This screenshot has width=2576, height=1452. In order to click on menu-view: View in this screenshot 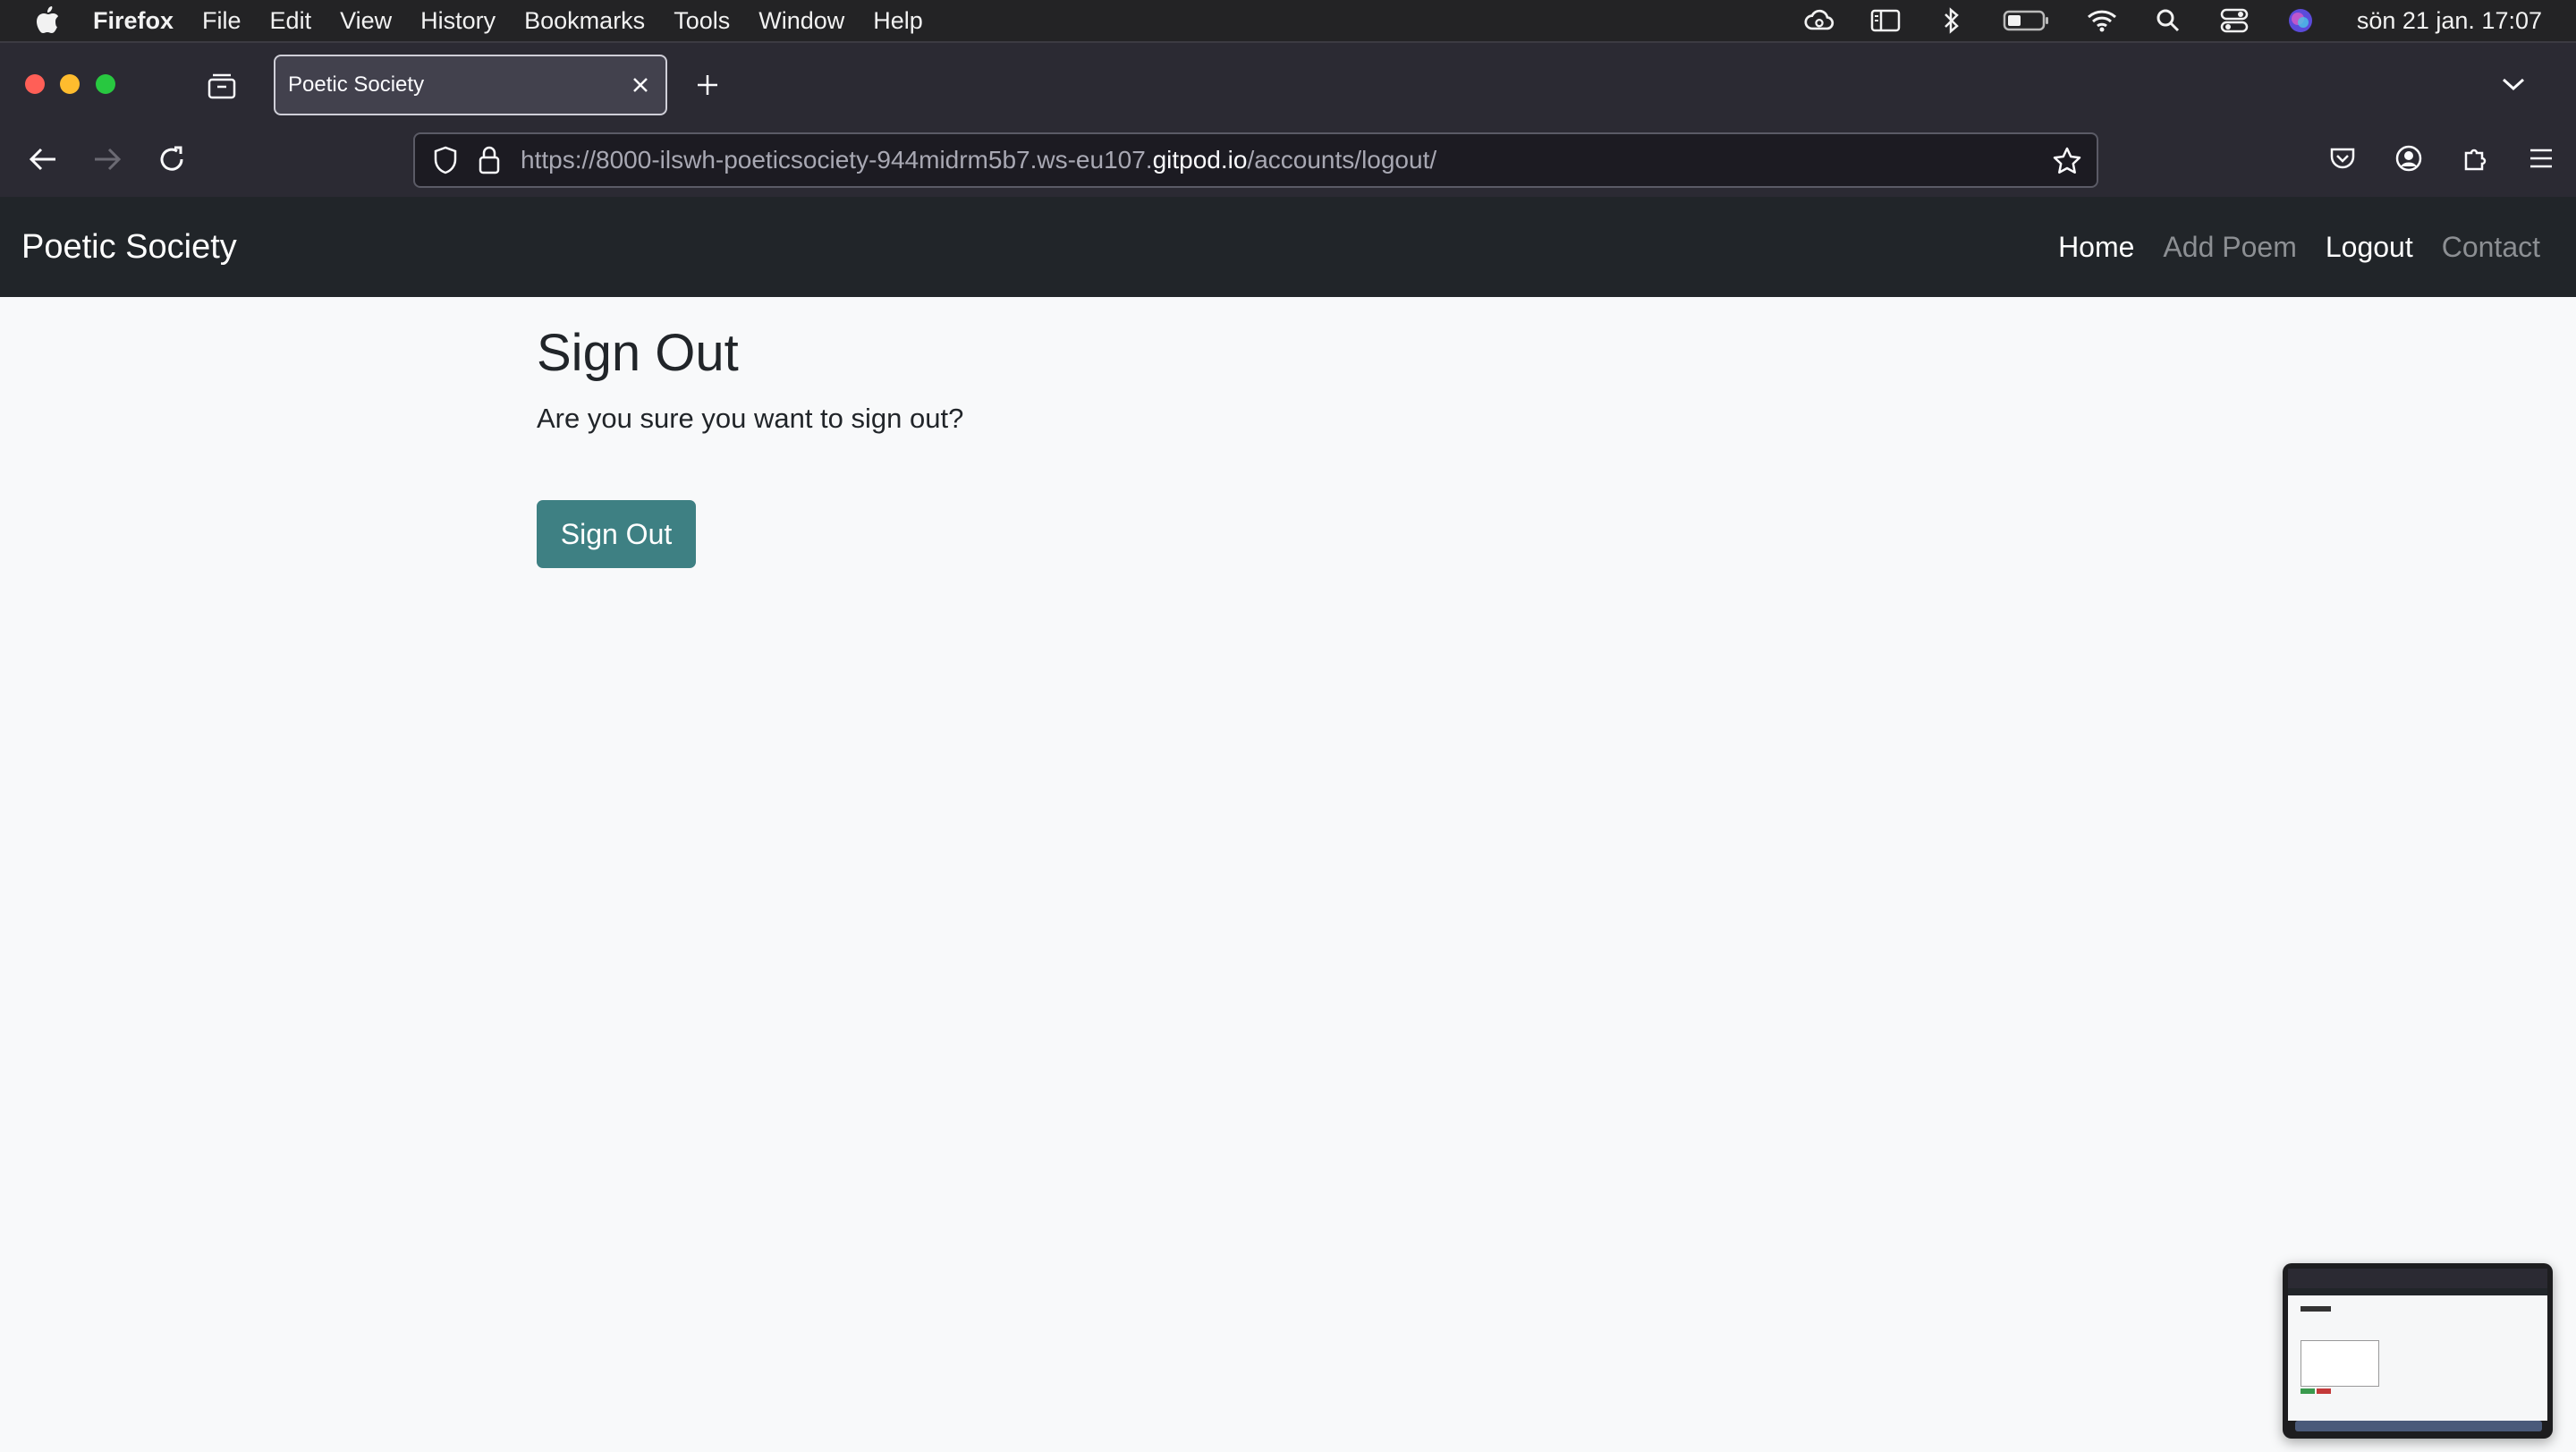, I will do `click(366, 21)`.